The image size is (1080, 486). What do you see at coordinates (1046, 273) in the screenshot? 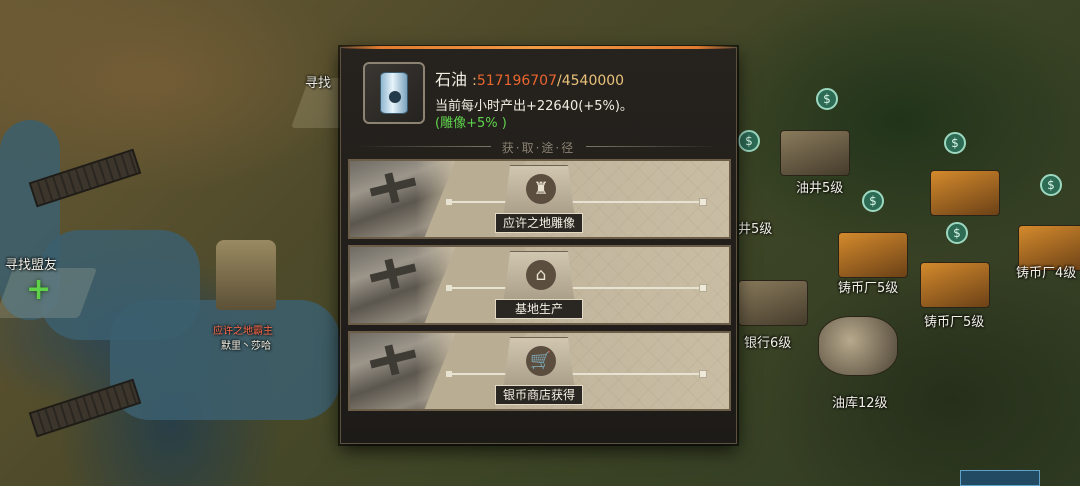
I see `building-label: 铸币厂4级` at bounding box center [1046, 273].